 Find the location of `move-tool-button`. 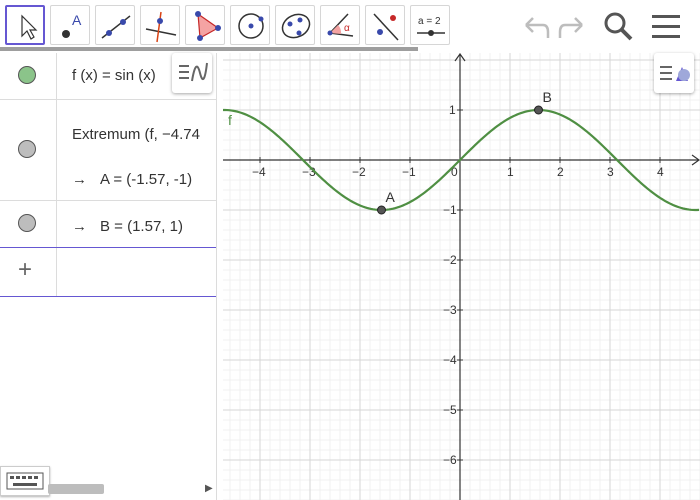

move-tool-button is located at coordinates (25, 25).